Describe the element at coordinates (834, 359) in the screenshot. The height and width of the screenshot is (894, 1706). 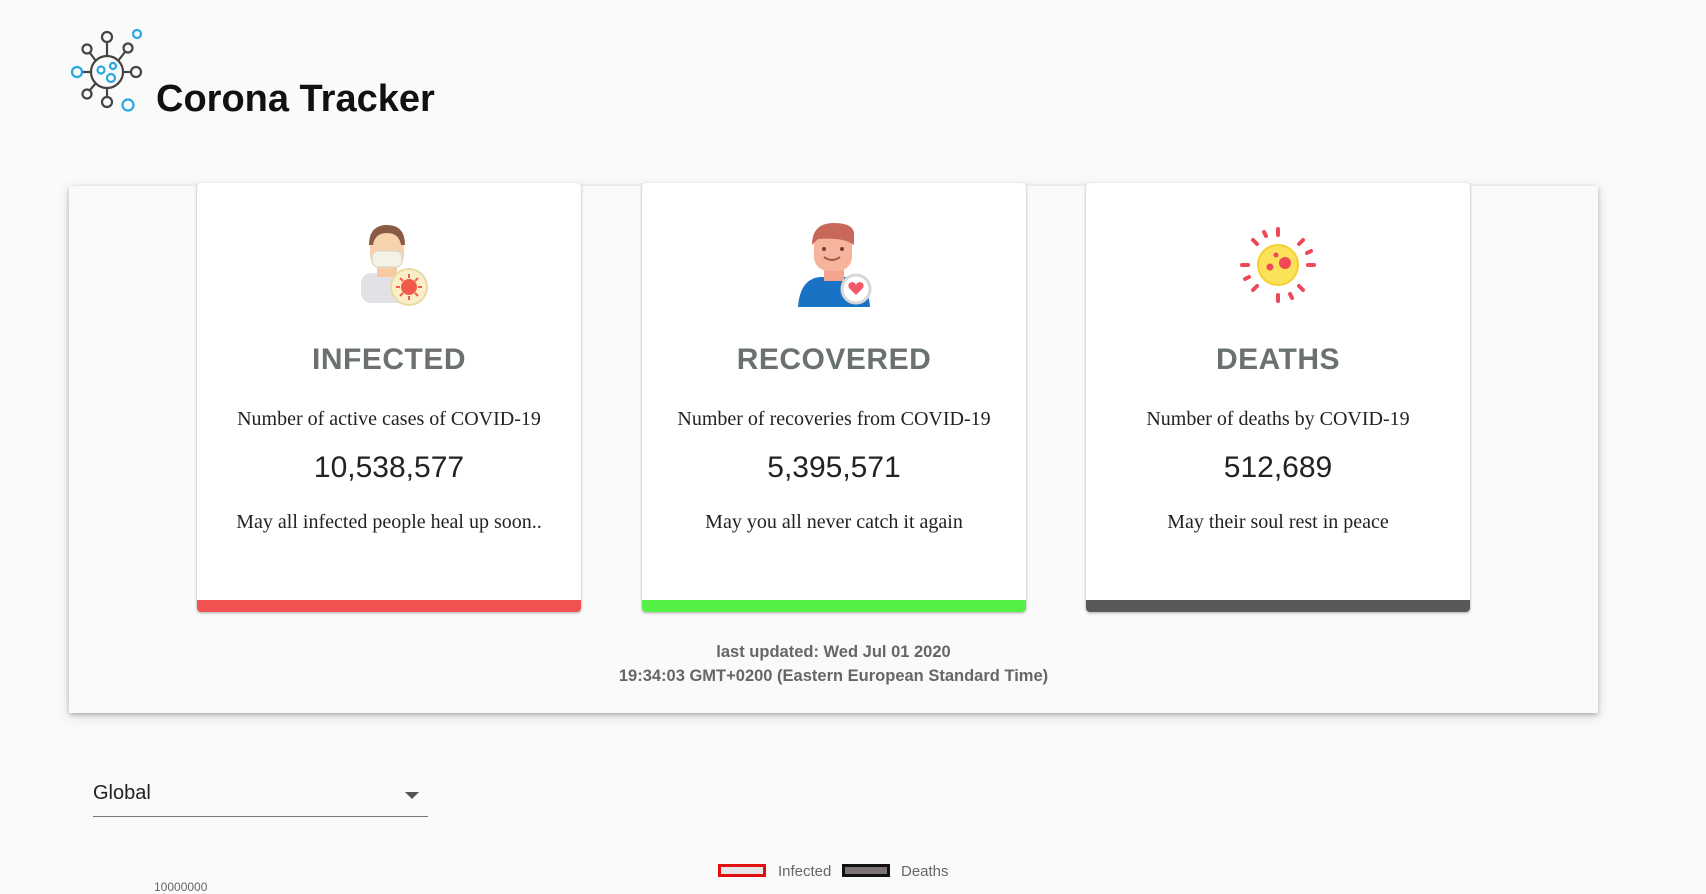
I see `recovered-title: RECOVERED` at that location.